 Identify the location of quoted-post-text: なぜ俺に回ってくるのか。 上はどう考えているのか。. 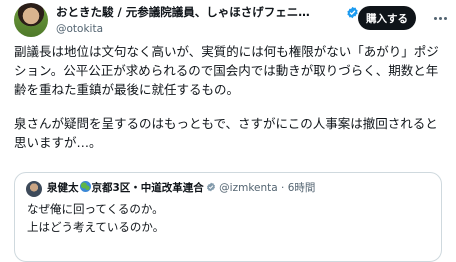
(95, 218).